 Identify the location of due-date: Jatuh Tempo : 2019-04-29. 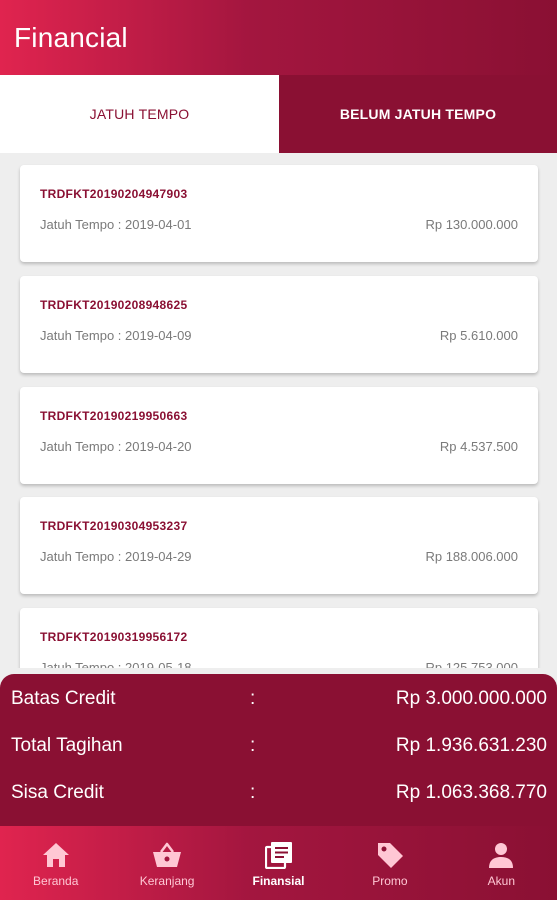
(116, 556).